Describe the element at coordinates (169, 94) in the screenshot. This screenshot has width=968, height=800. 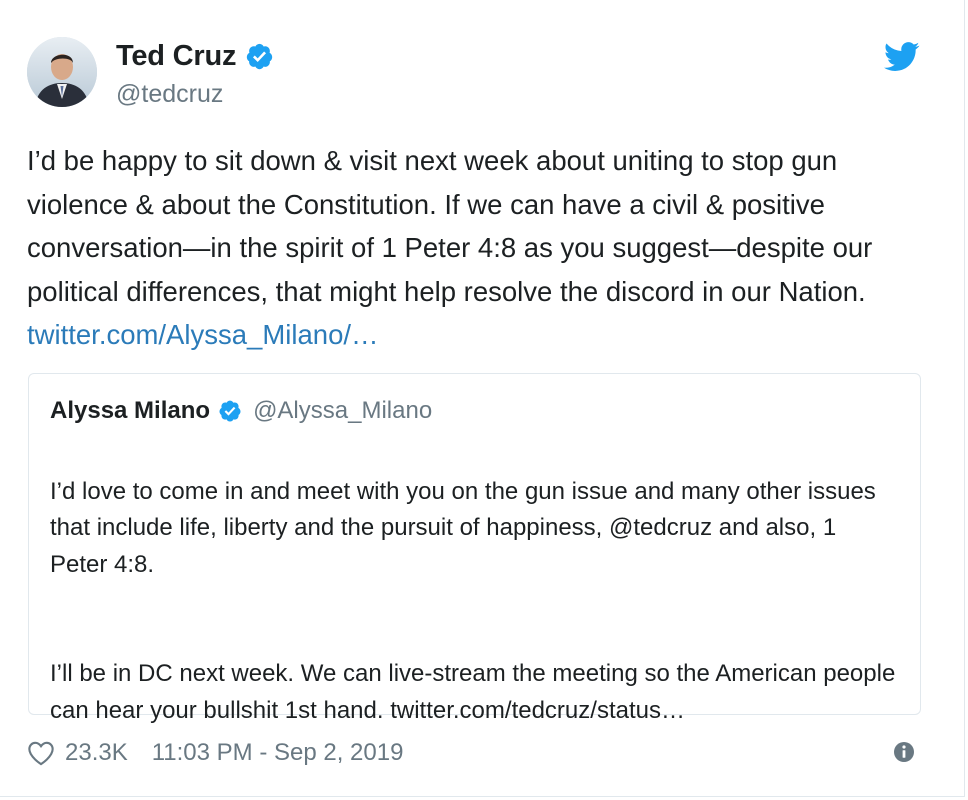
I see `author-handle: @tedcruz` at that location.